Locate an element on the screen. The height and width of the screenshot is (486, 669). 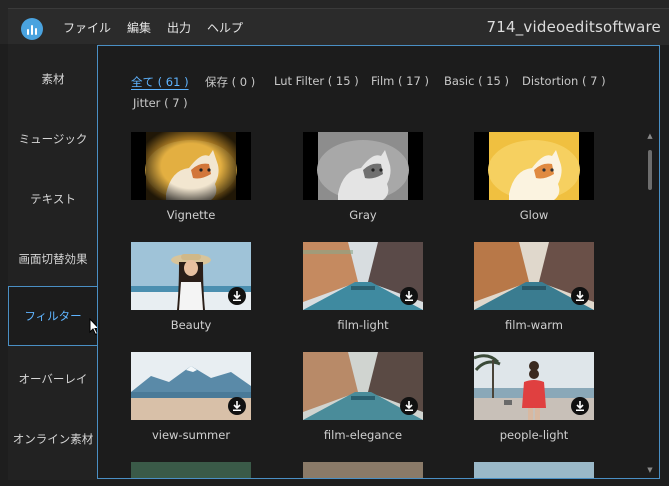
sidebar-item-overlay: オーバーレイ is located at coordinates (53, 379).